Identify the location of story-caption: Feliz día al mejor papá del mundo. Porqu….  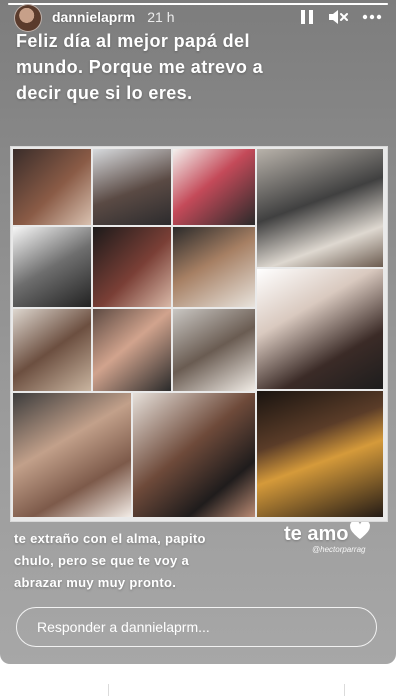
(140, 67).